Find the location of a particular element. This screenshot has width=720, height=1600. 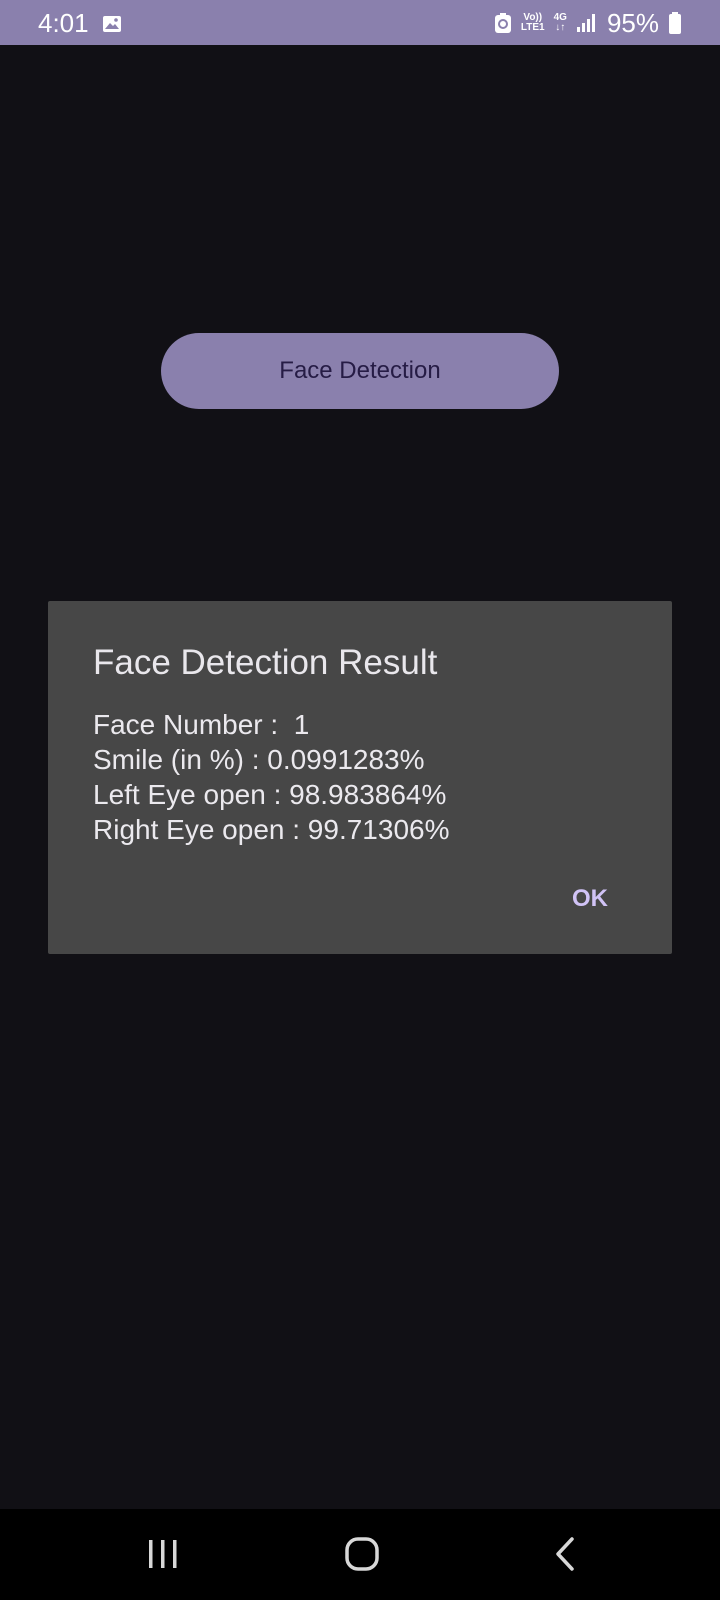

home-icon is located at coordinates (362, 1554).